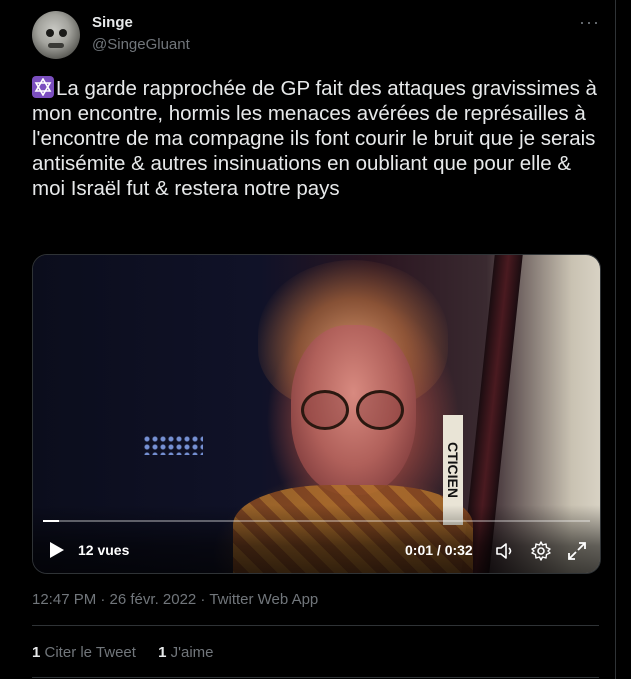 The image size is (631, 679). Describe the element at coordinates (104, 550) in the screenshot. I see `view-count: 12 vues` at that location.